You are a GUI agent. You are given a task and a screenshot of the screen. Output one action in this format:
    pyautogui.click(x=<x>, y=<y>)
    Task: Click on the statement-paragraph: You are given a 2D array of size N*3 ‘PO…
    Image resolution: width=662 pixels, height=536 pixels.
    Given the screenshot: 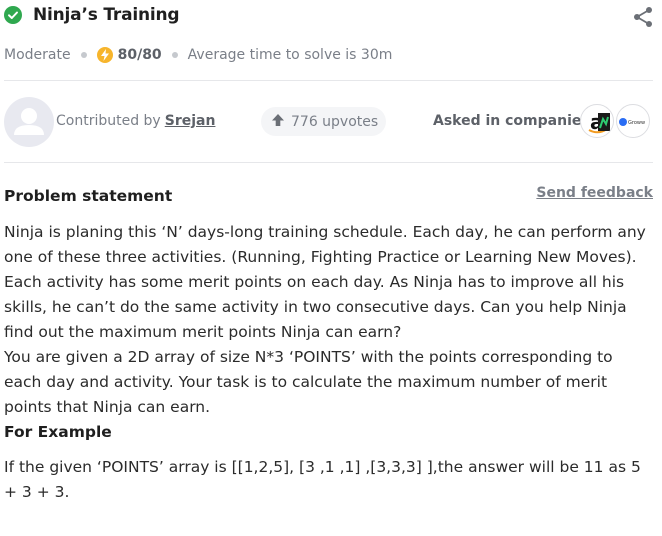 What is the action you would take?
    pyautogui.click(x=308, y=382)
    